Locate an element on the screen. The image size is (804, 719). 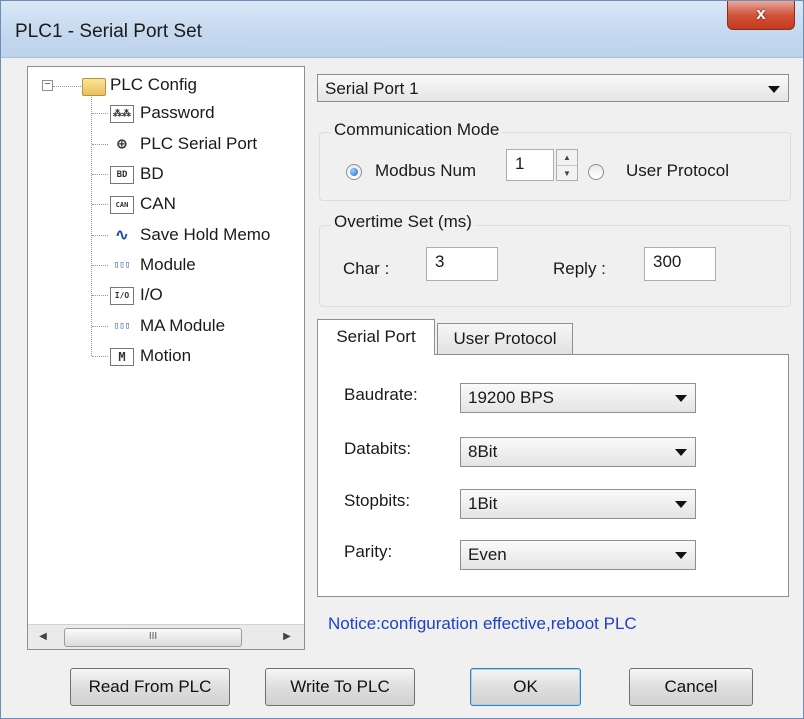
tab-user-protocol: User Protocol is located at coordinates (505, 339).